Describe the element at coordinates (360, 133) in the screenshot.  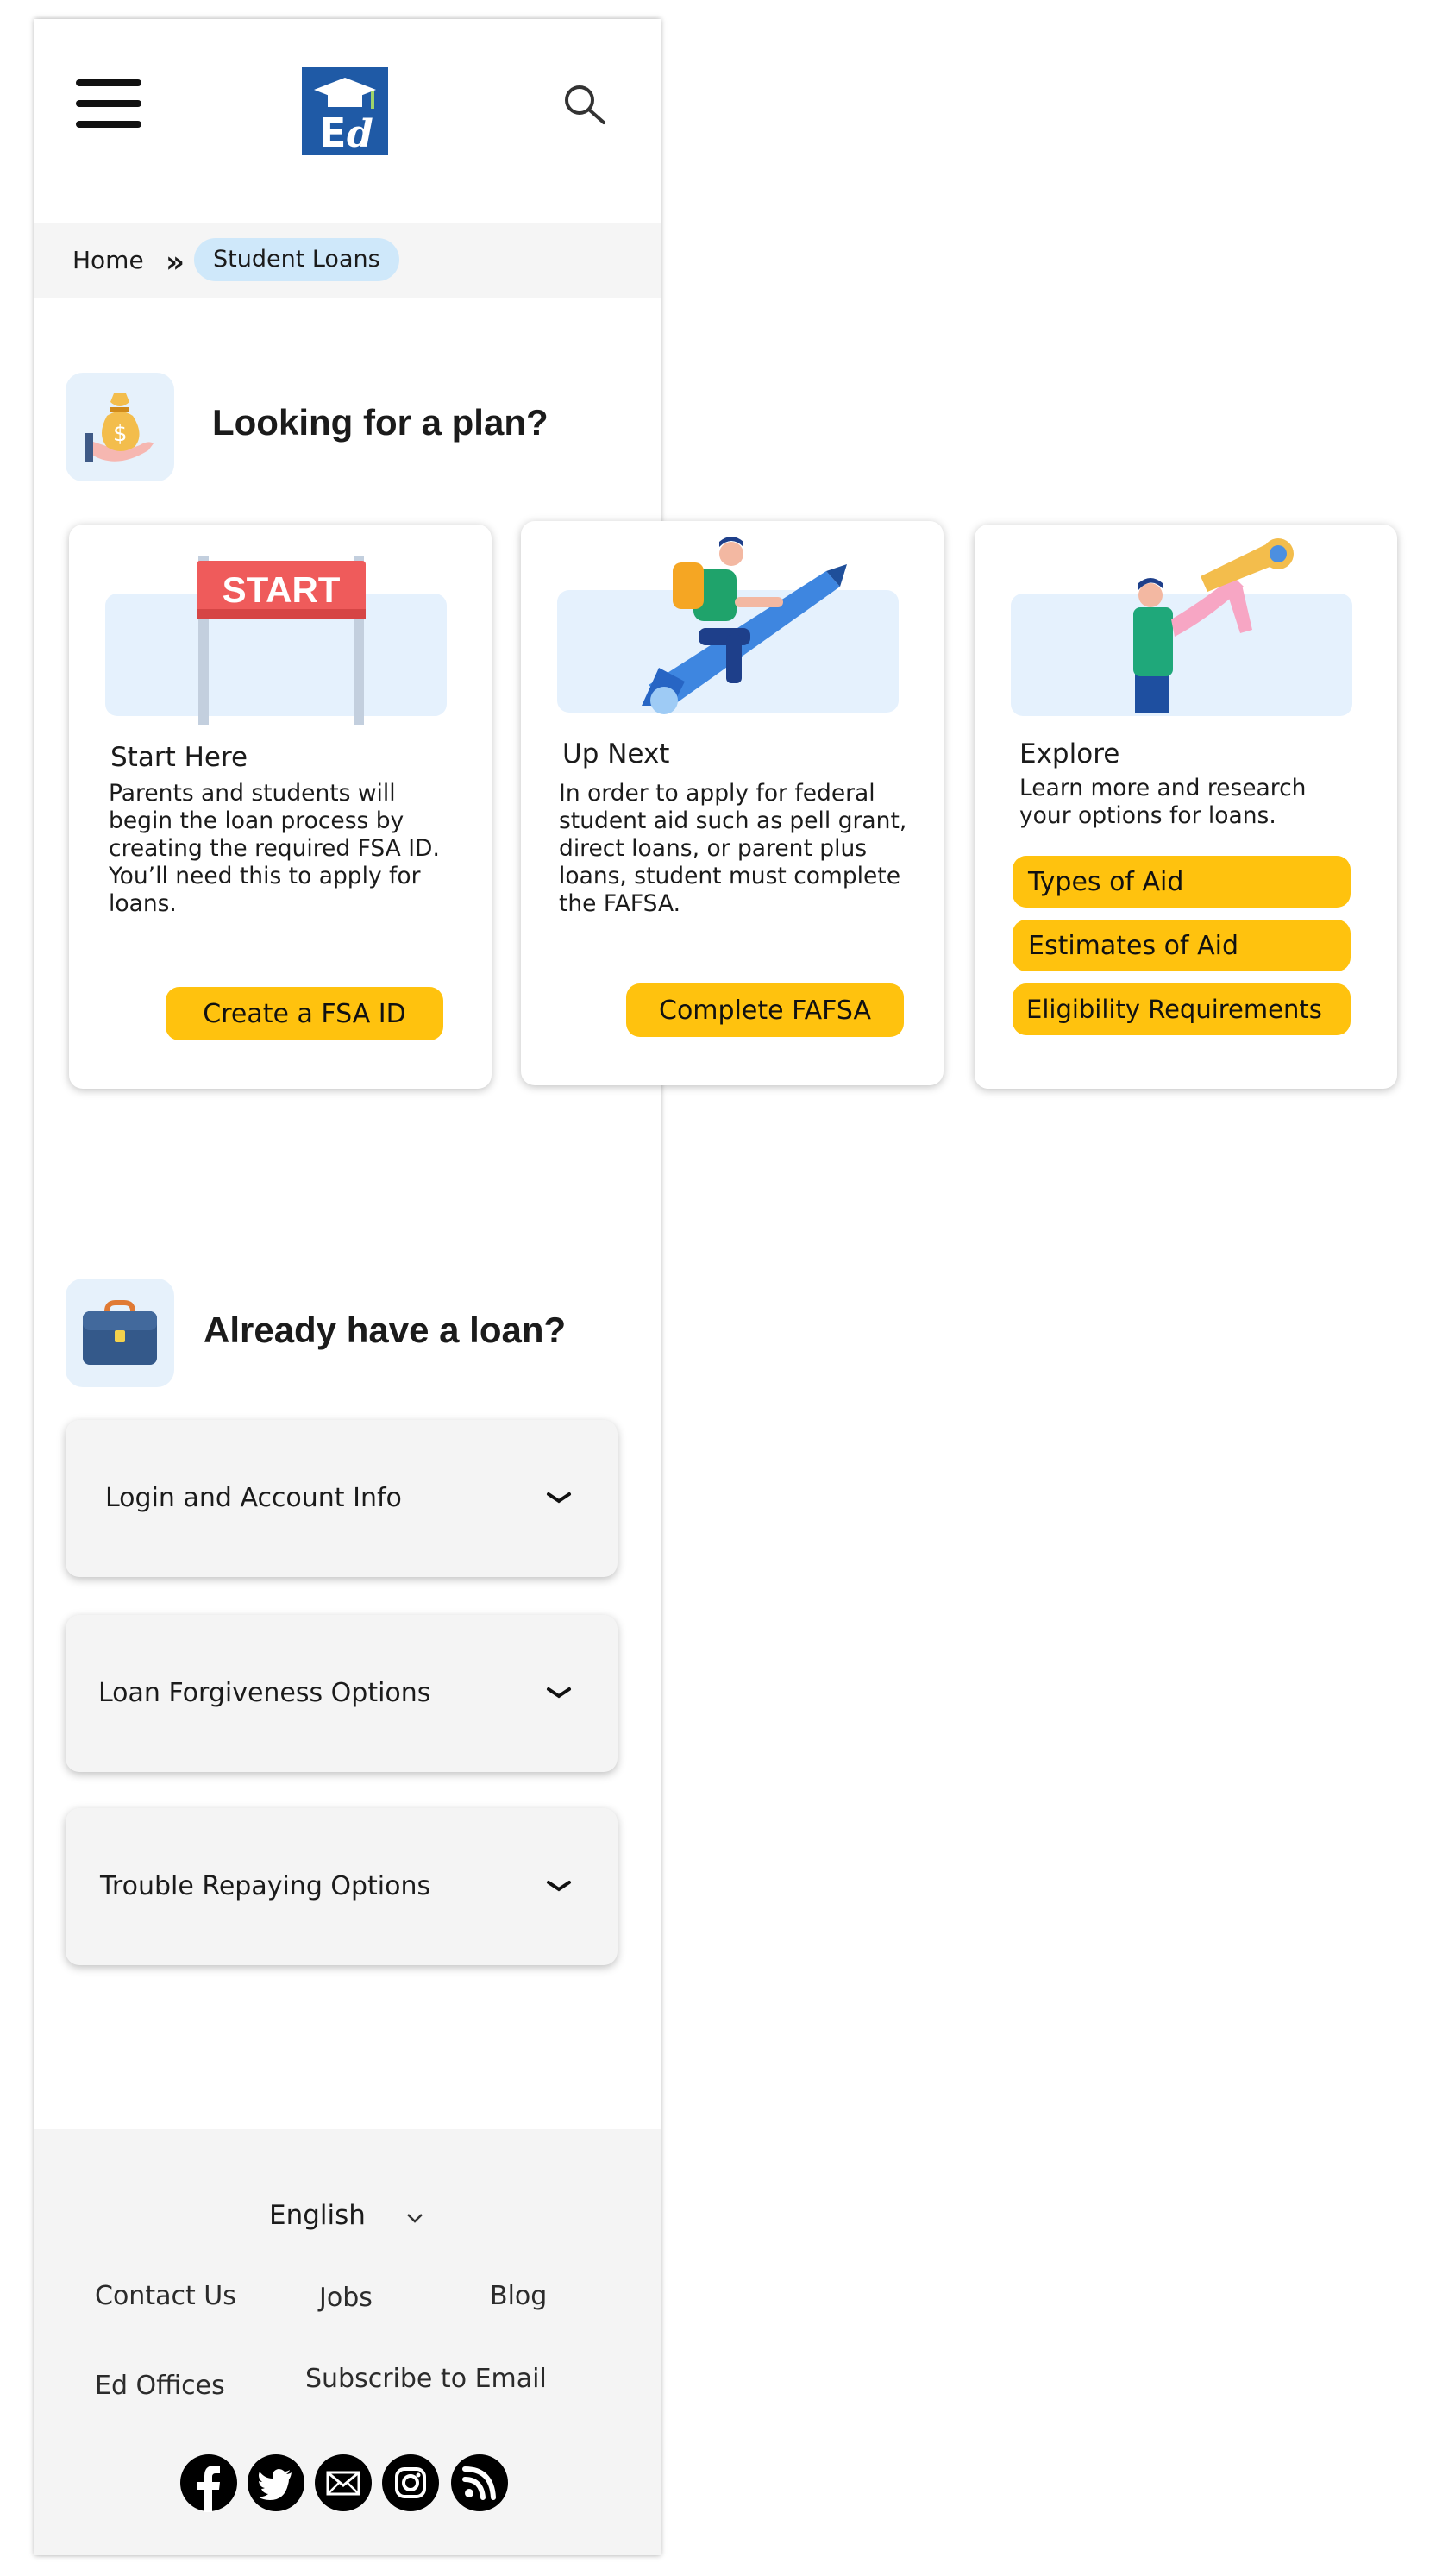
I see `svg-text: d` at that location.